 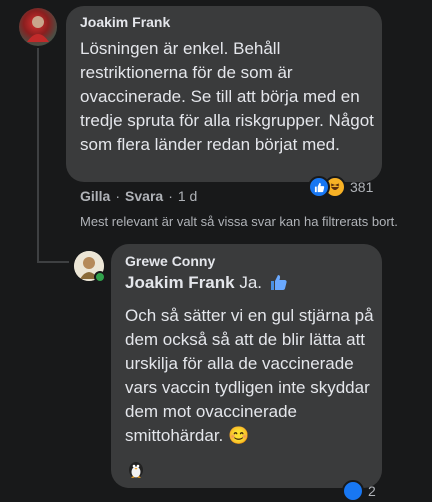 I want to click on reply-reaction-count: 2, so click(x=372, y=491).